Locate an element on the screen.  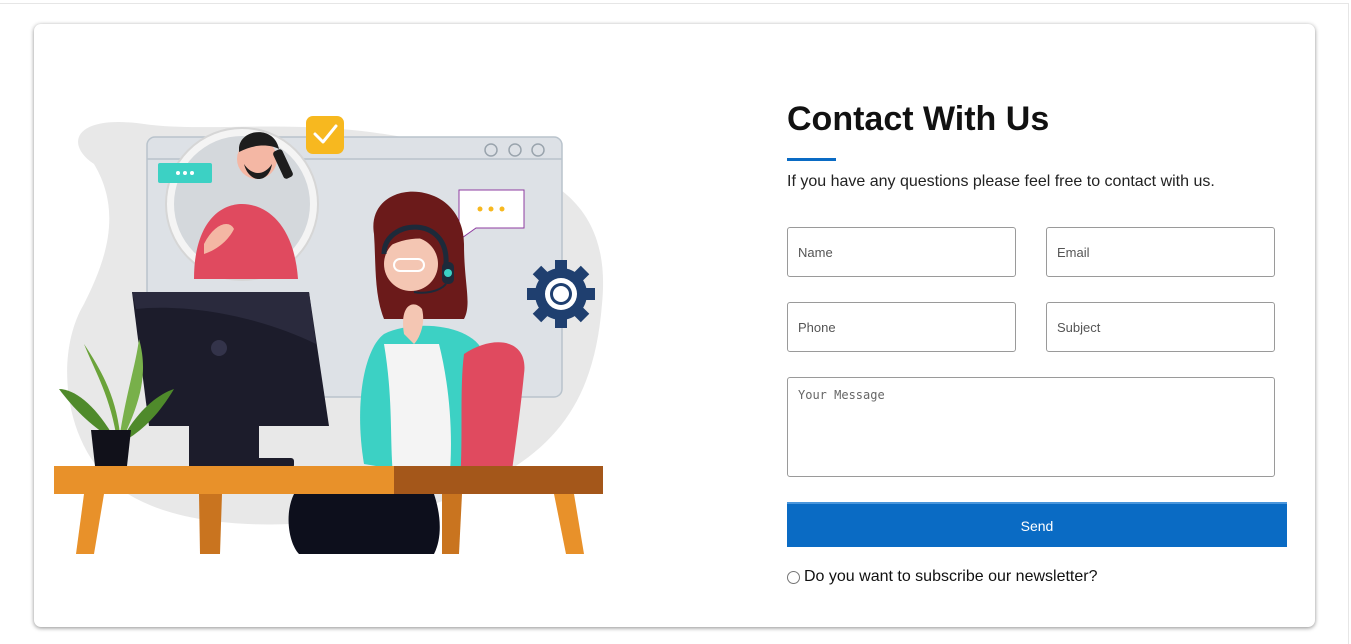
agent-legs is located at coordinates (364, 524).